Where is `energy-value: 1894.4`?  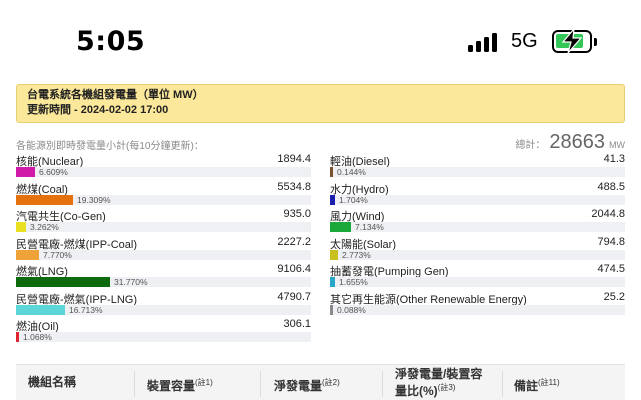
energy-value: 1894.4 is located at coordinates (294, 159).